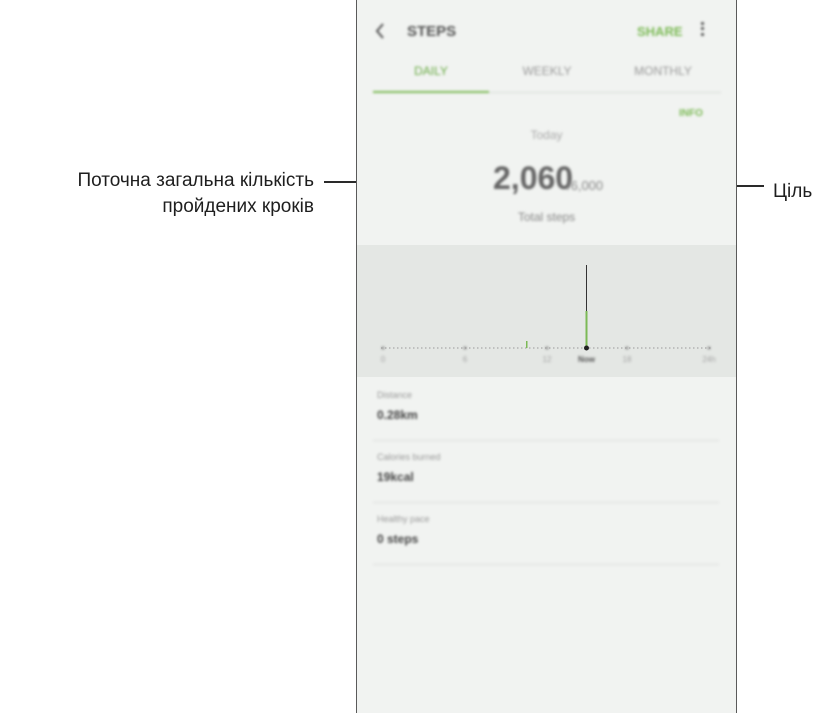  I want to click on hour-bar-current, so click(586, 329).